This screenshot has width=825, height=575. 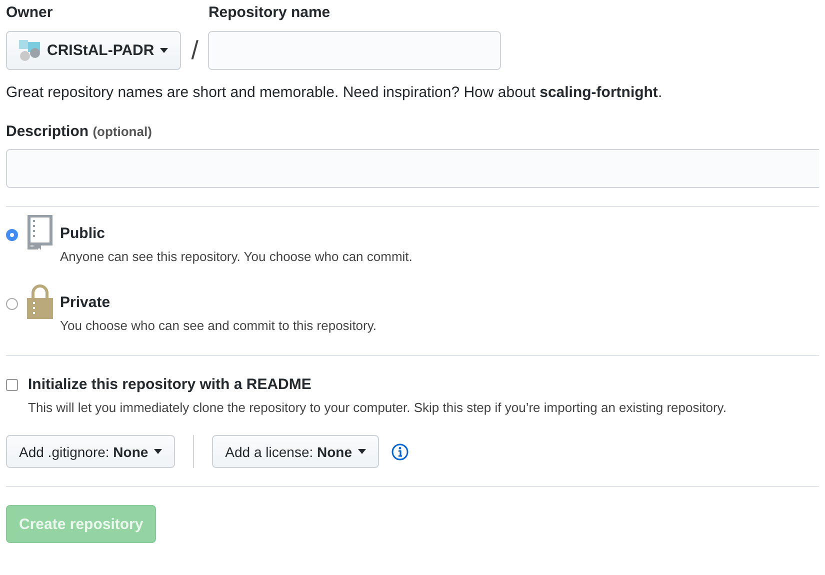 I want to click on readme-description: This will let you immediately clone the repository to your computer. Skip this step if you’re importing an existing repository., so click(x=377, y=408).